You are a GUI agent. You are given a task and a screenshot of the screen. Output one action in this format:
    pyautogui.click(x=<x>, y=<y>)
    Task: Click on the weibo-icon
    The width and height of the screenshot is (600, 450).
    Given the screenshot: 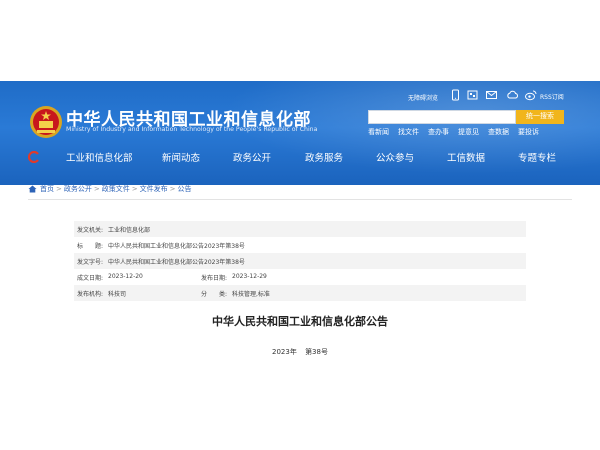 What is the action you would take?
    pyautogui.click(x=530, y=95)
    